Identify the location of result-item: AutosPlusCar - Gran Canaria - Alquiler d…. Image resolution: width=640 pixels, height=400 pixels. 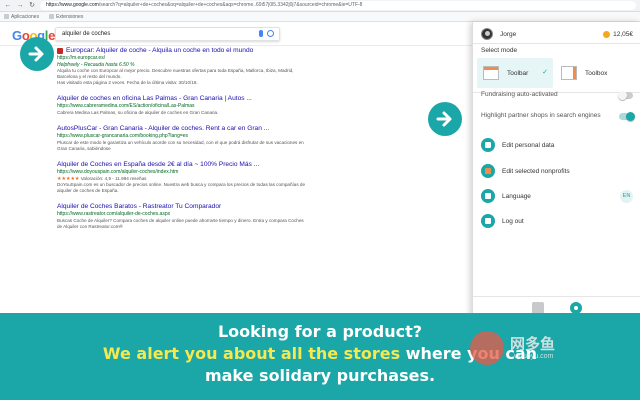
(207, 138).